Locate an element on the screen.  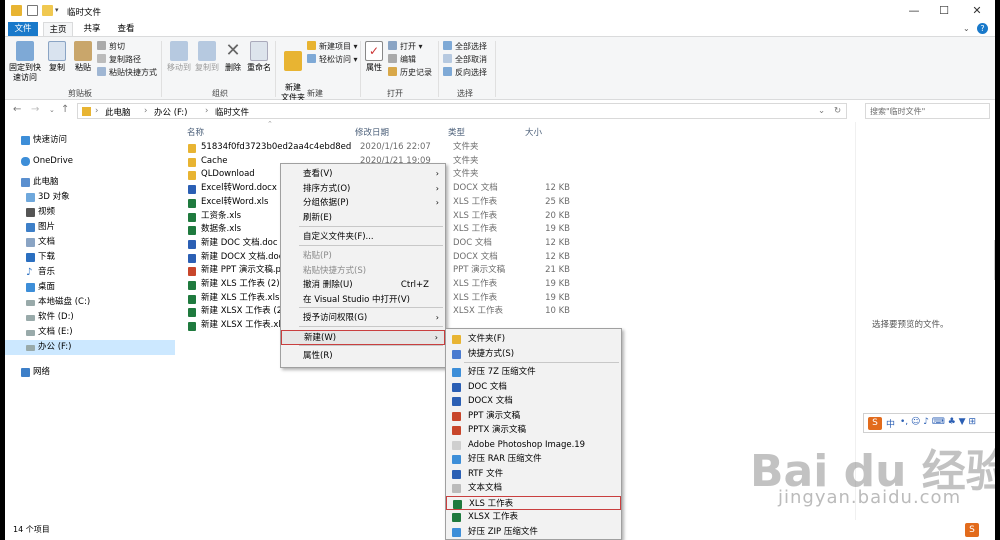
new-menu-item-7z-archive: 好压 7Z 压缩文件 is located at coordinates (533, 372).